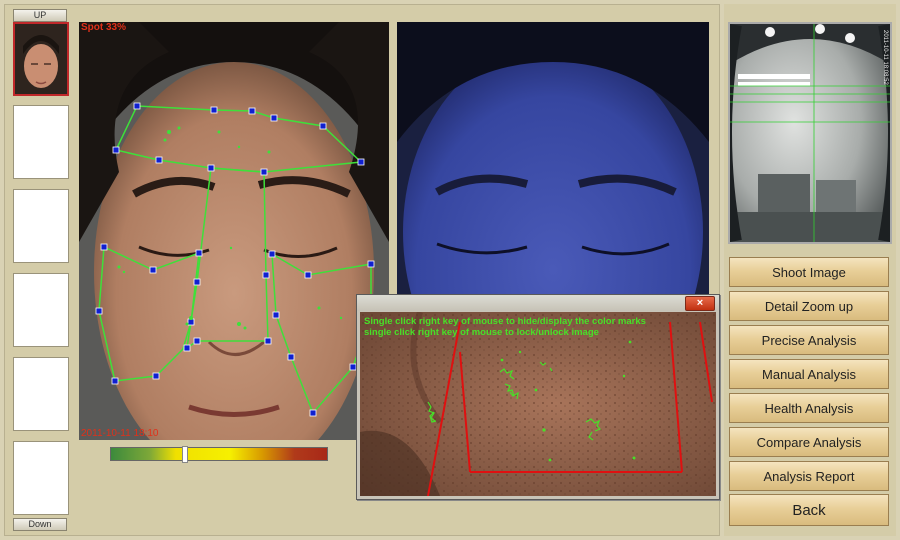 The width and height of the screenshot is (900, 540). Describe the element at coordinates (809, 476) in the screenshot. I see `analysis-report-button: Analysis Report` at that location.